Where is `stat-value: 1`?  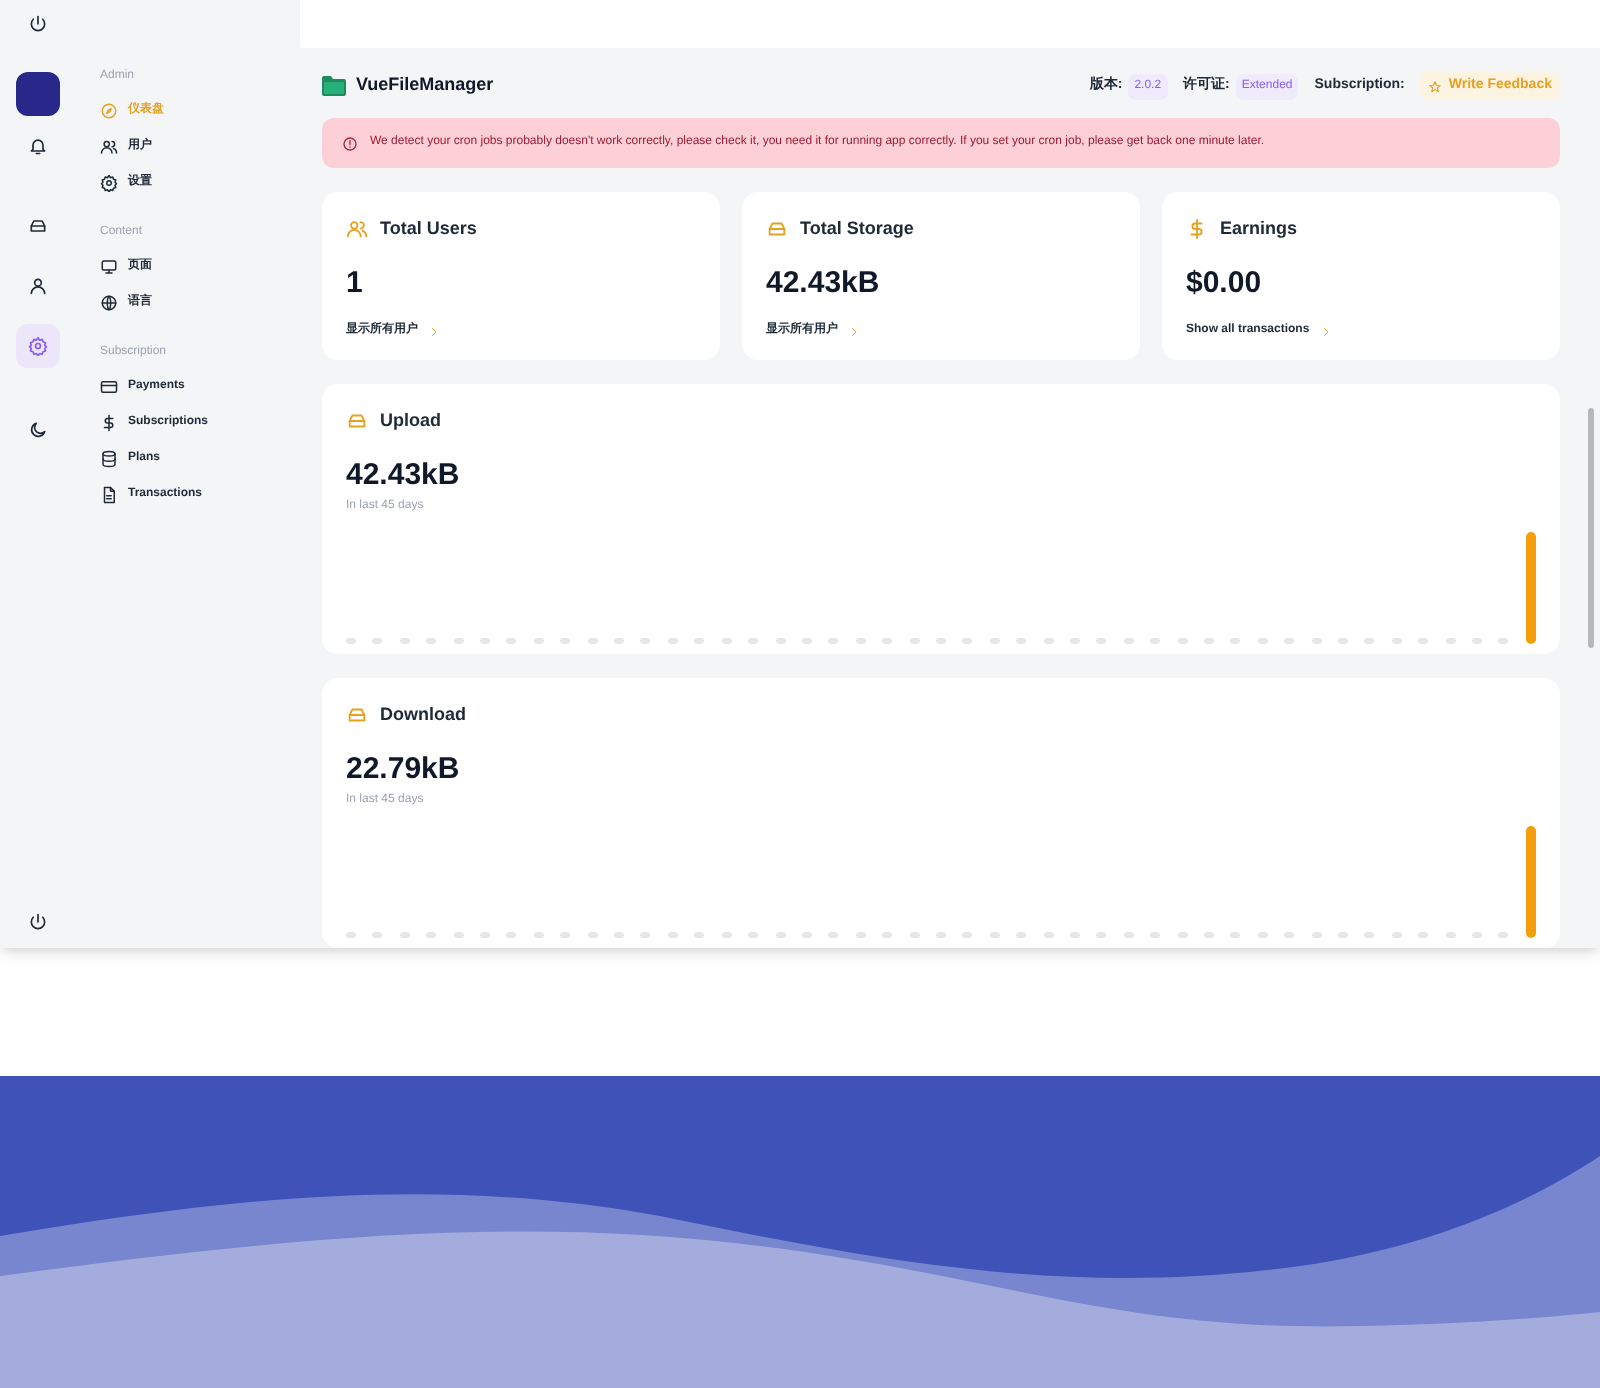 stat-value: 1 is located at coordinates (355, 283).